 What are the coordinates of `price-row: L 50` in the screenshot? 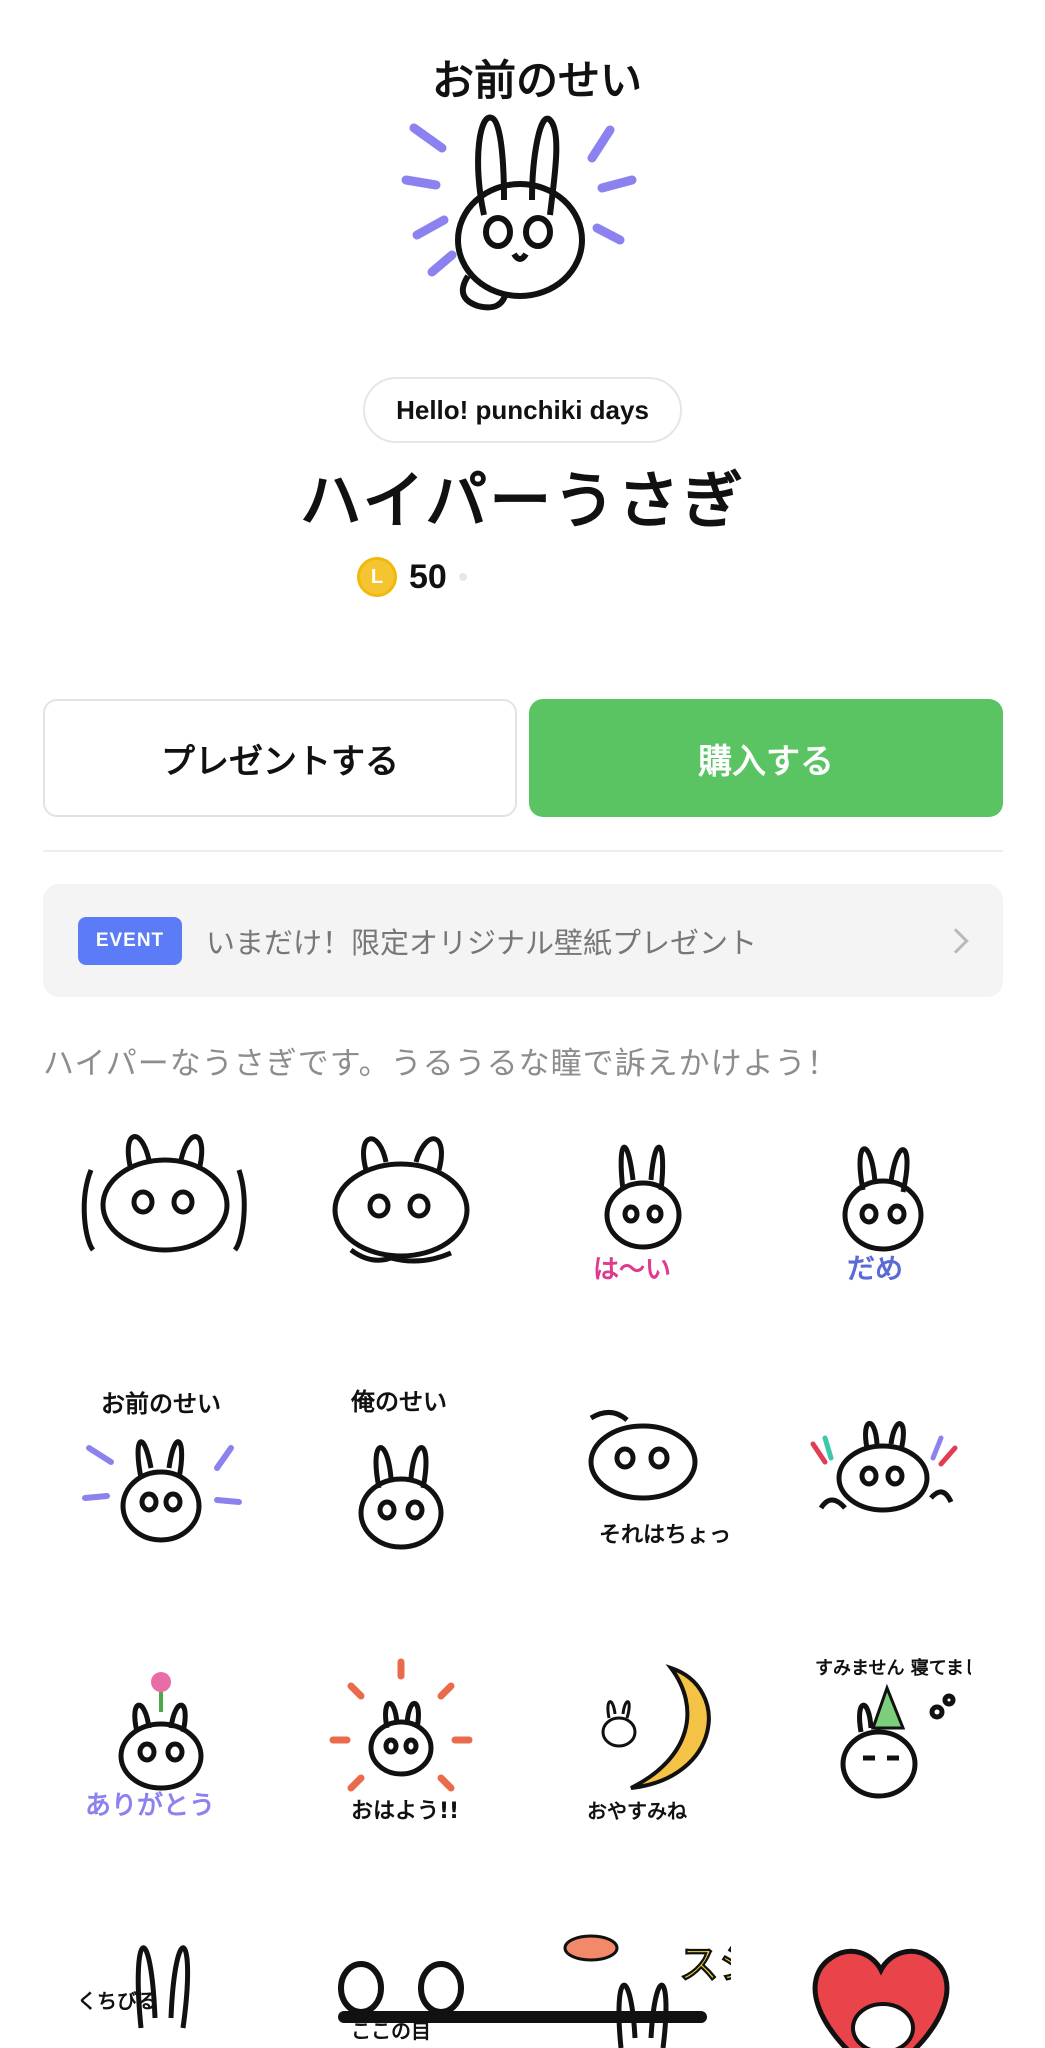 It's located at (412, 577).